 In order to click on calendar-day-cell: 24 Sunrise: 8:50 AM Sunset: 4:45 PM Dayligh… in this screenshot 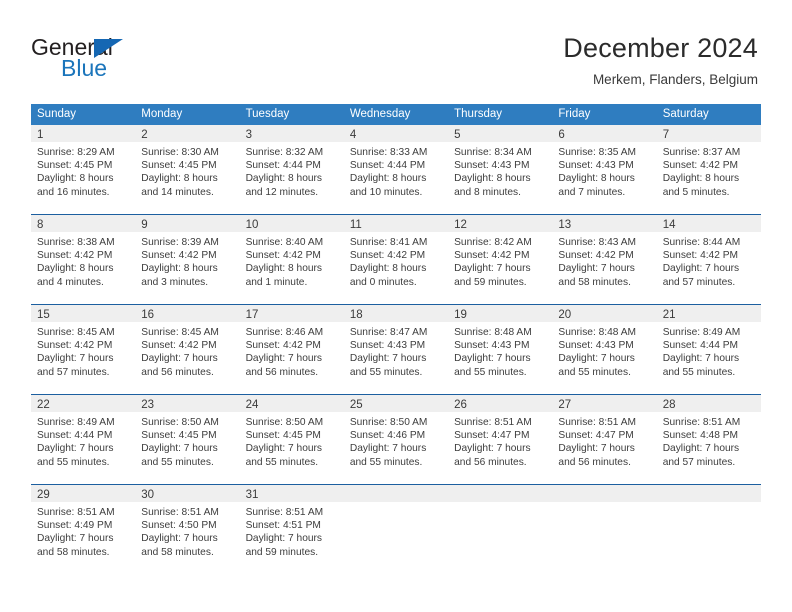, I will do `click(291, 433)`.